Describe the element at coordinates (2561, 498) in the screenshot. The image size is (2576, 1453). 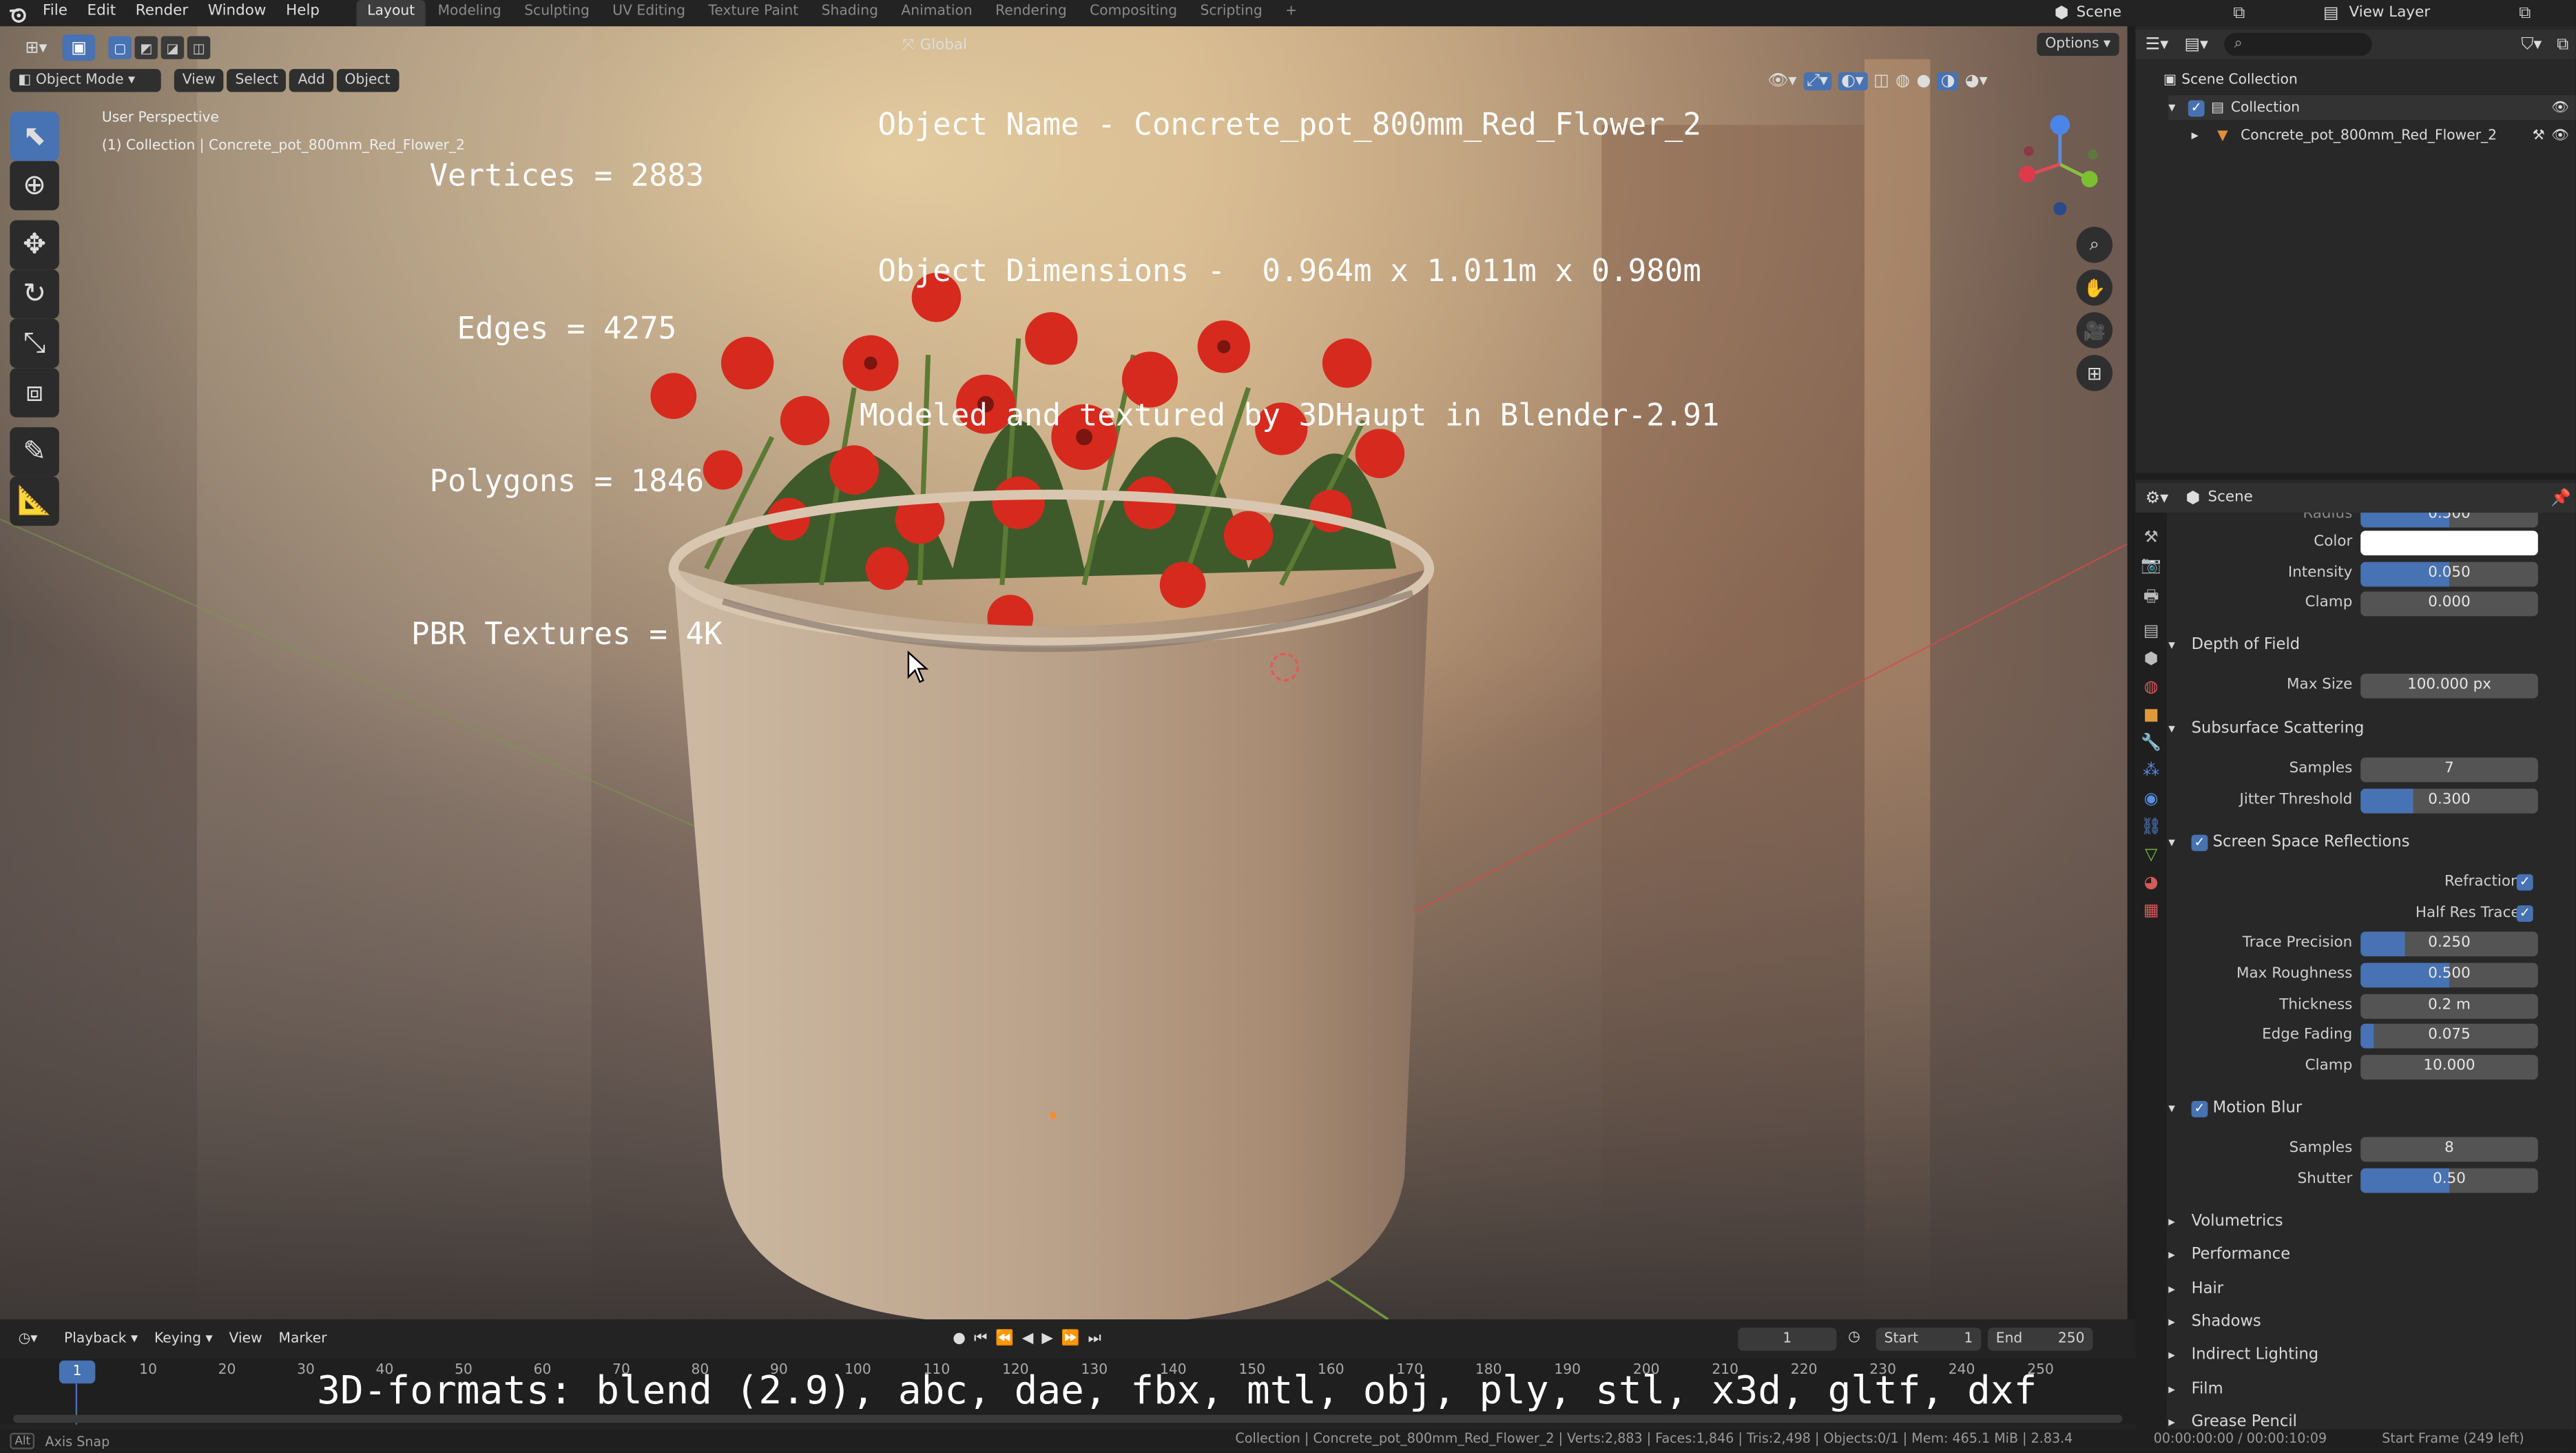
I see `pin-icon: 📌` at that location.